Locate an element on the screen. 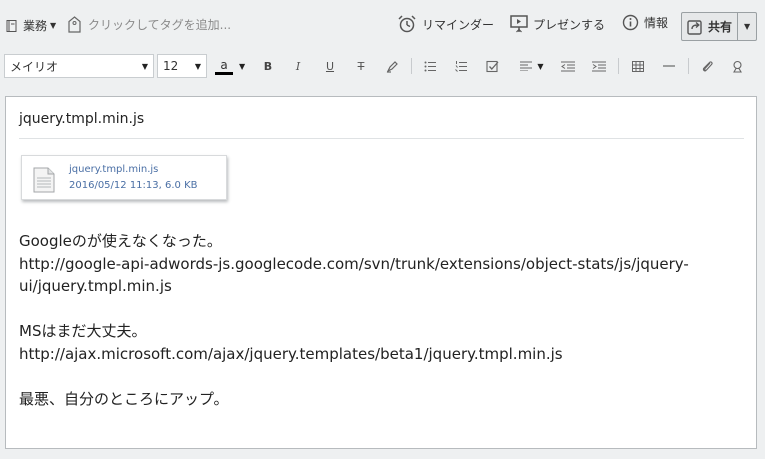 Image resolution: width=765 pixels, height=459 pixels. notebook-selector: 業務 ▼ is located at coordinates (31, 25).